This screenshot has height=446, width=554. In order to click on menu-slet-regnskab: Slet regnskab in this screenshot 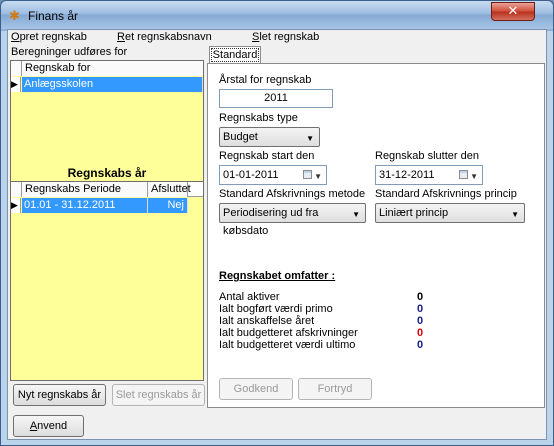, I will do `click(285, 37)`.